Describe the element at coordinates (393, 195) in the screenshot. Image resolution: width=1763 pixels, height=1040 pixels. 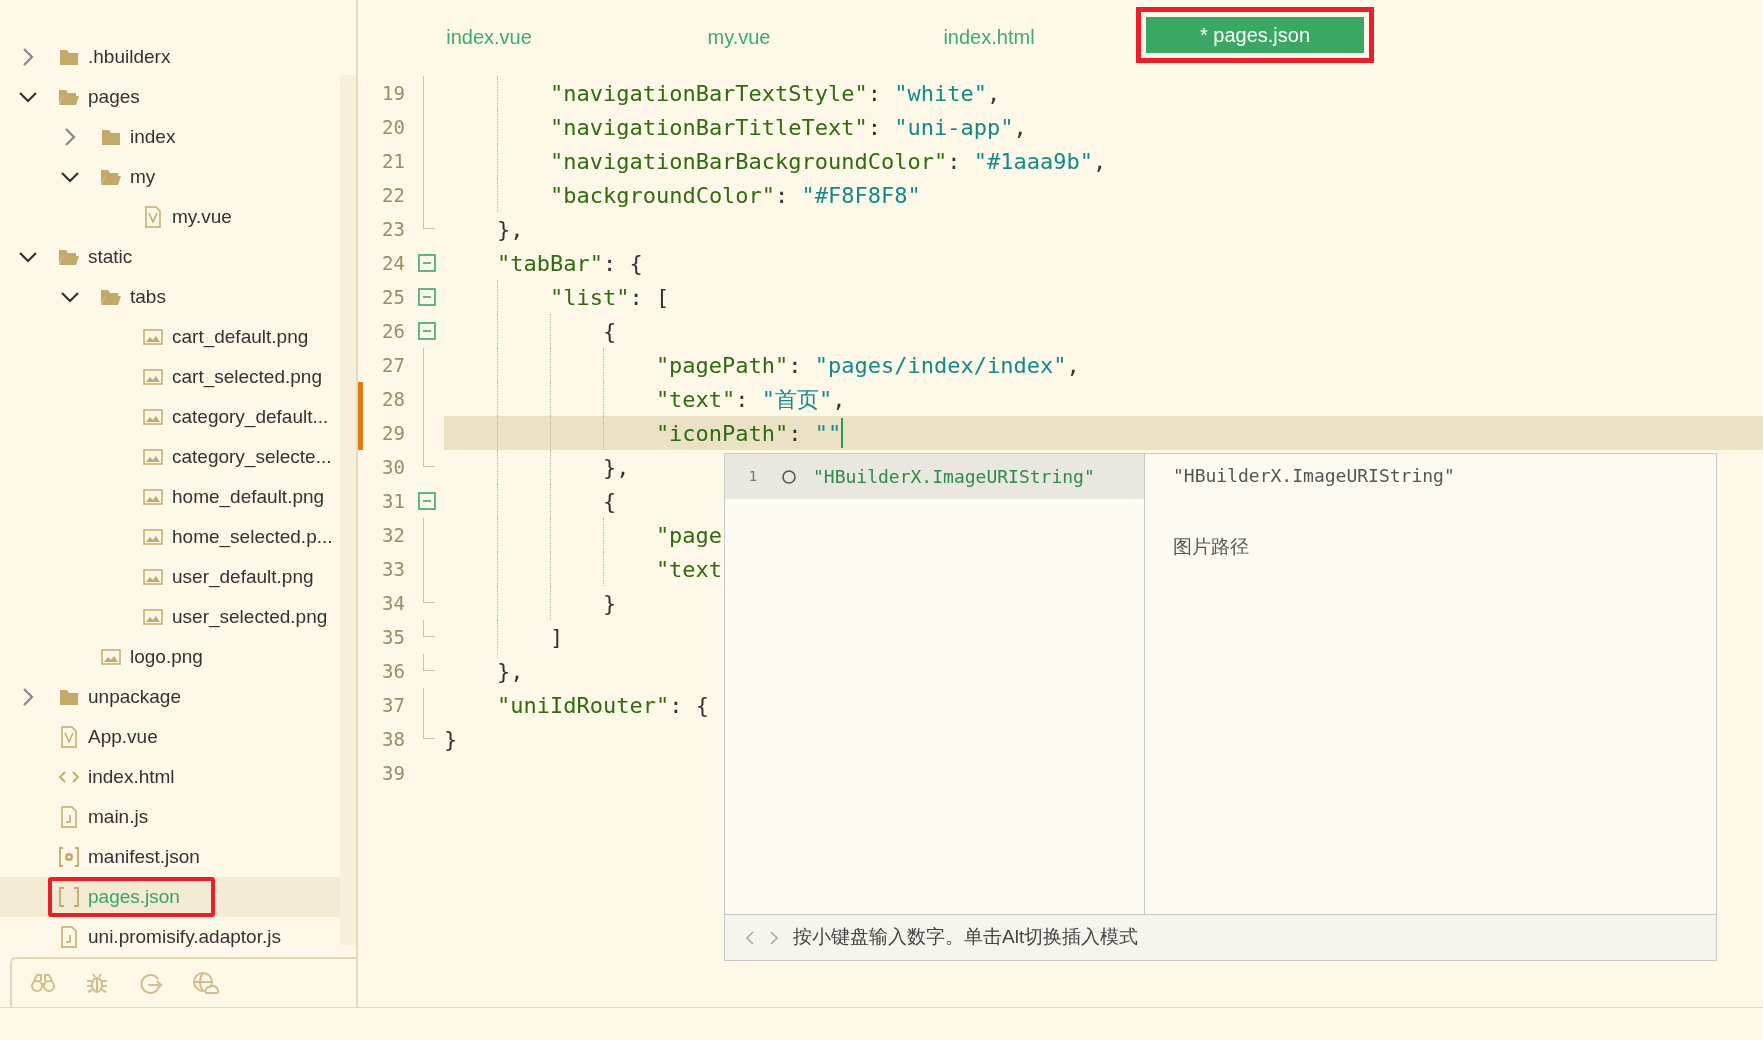
I see `line-number: 22` at that location.